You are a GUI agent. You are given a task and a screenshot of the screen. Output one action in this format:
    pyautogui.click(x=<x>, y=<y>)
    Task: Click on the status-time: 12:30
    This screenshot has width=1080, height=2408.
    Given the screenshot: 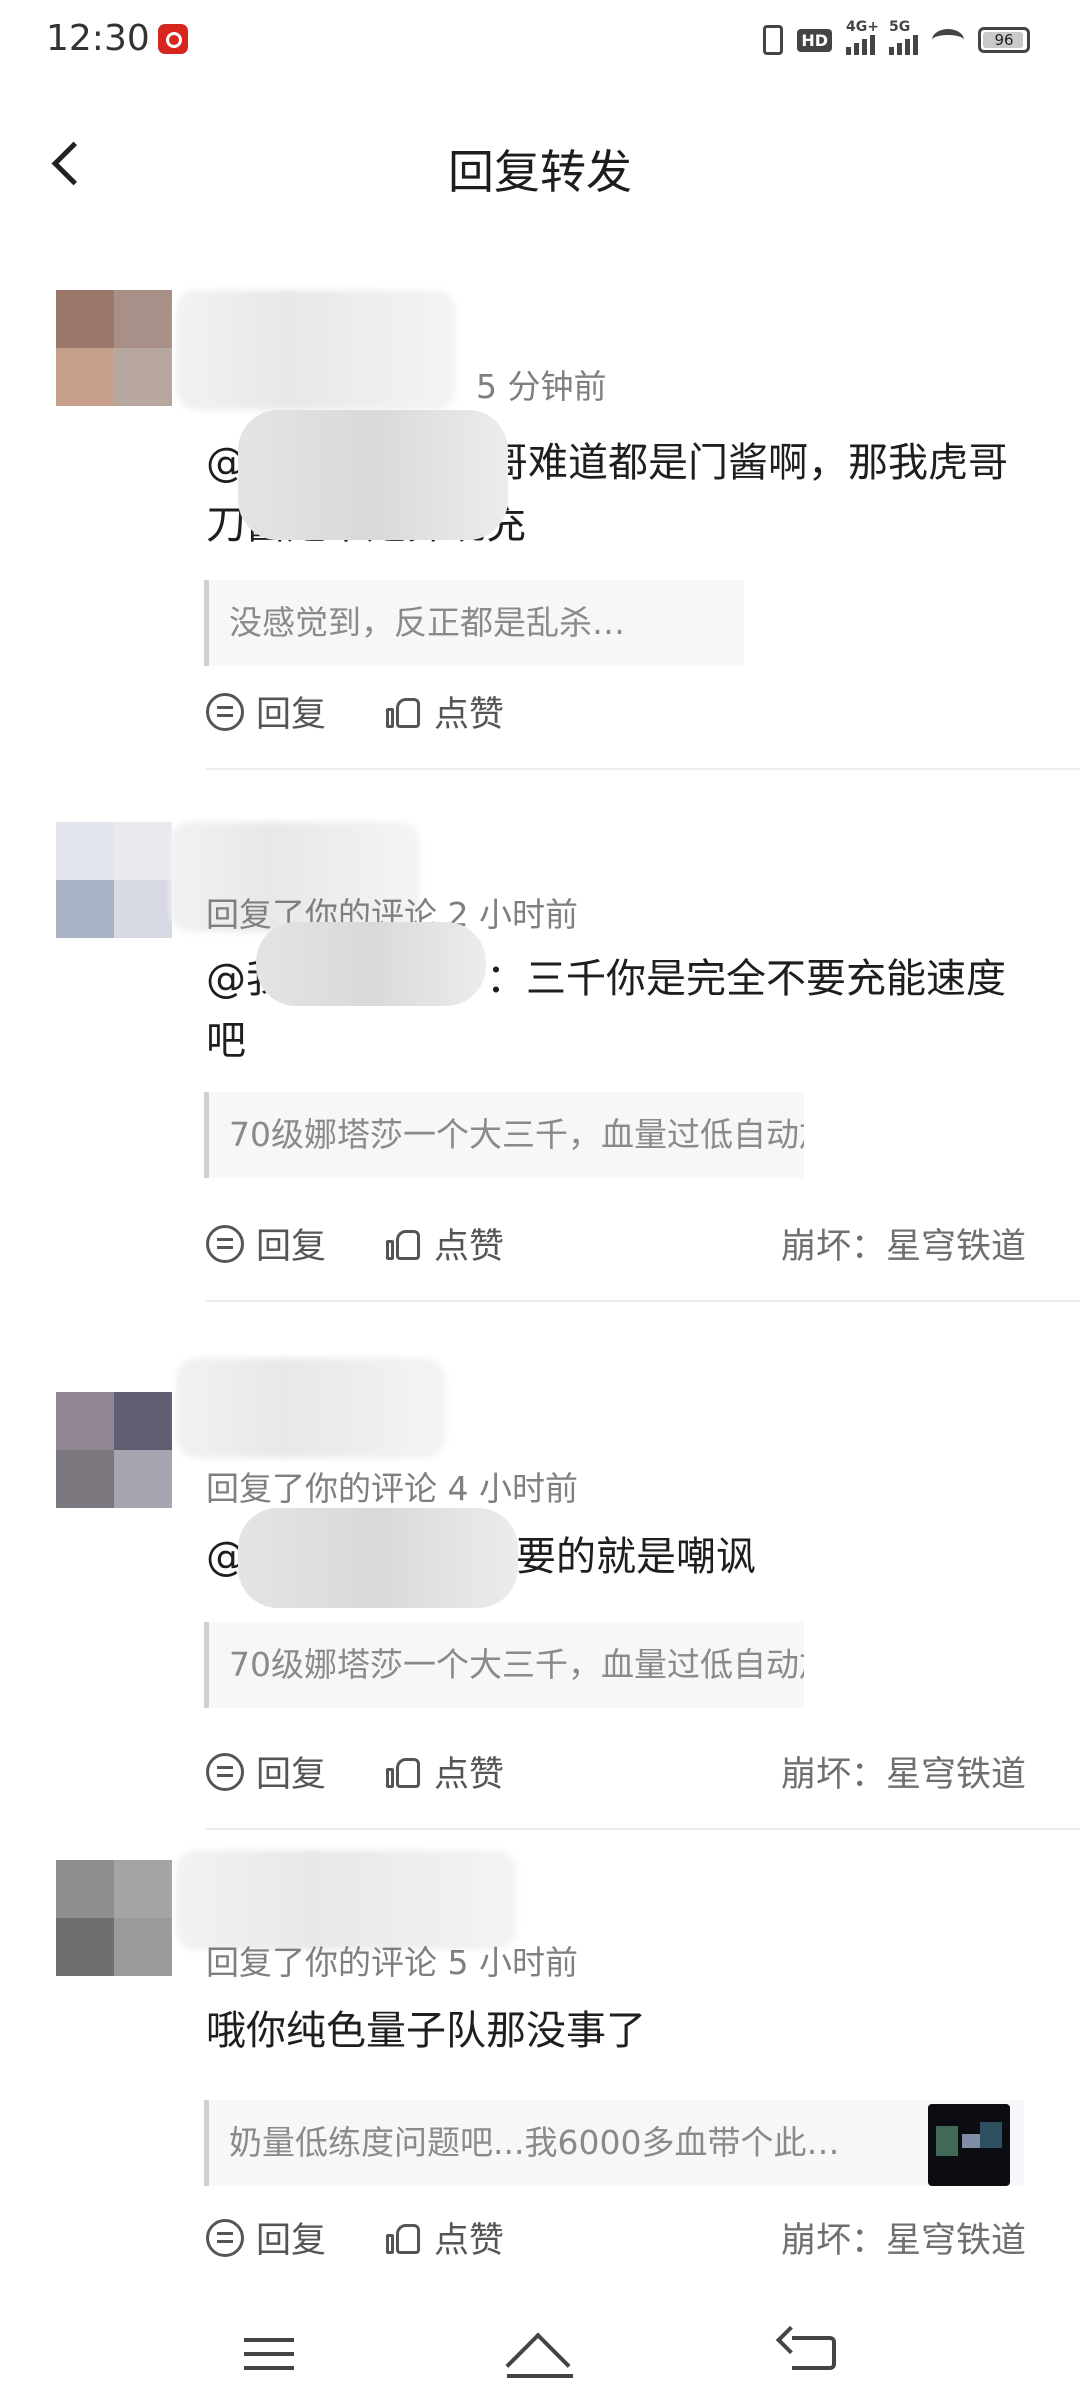 What is the action you would take?
    pyautogui.click(x=98, y=38)
    